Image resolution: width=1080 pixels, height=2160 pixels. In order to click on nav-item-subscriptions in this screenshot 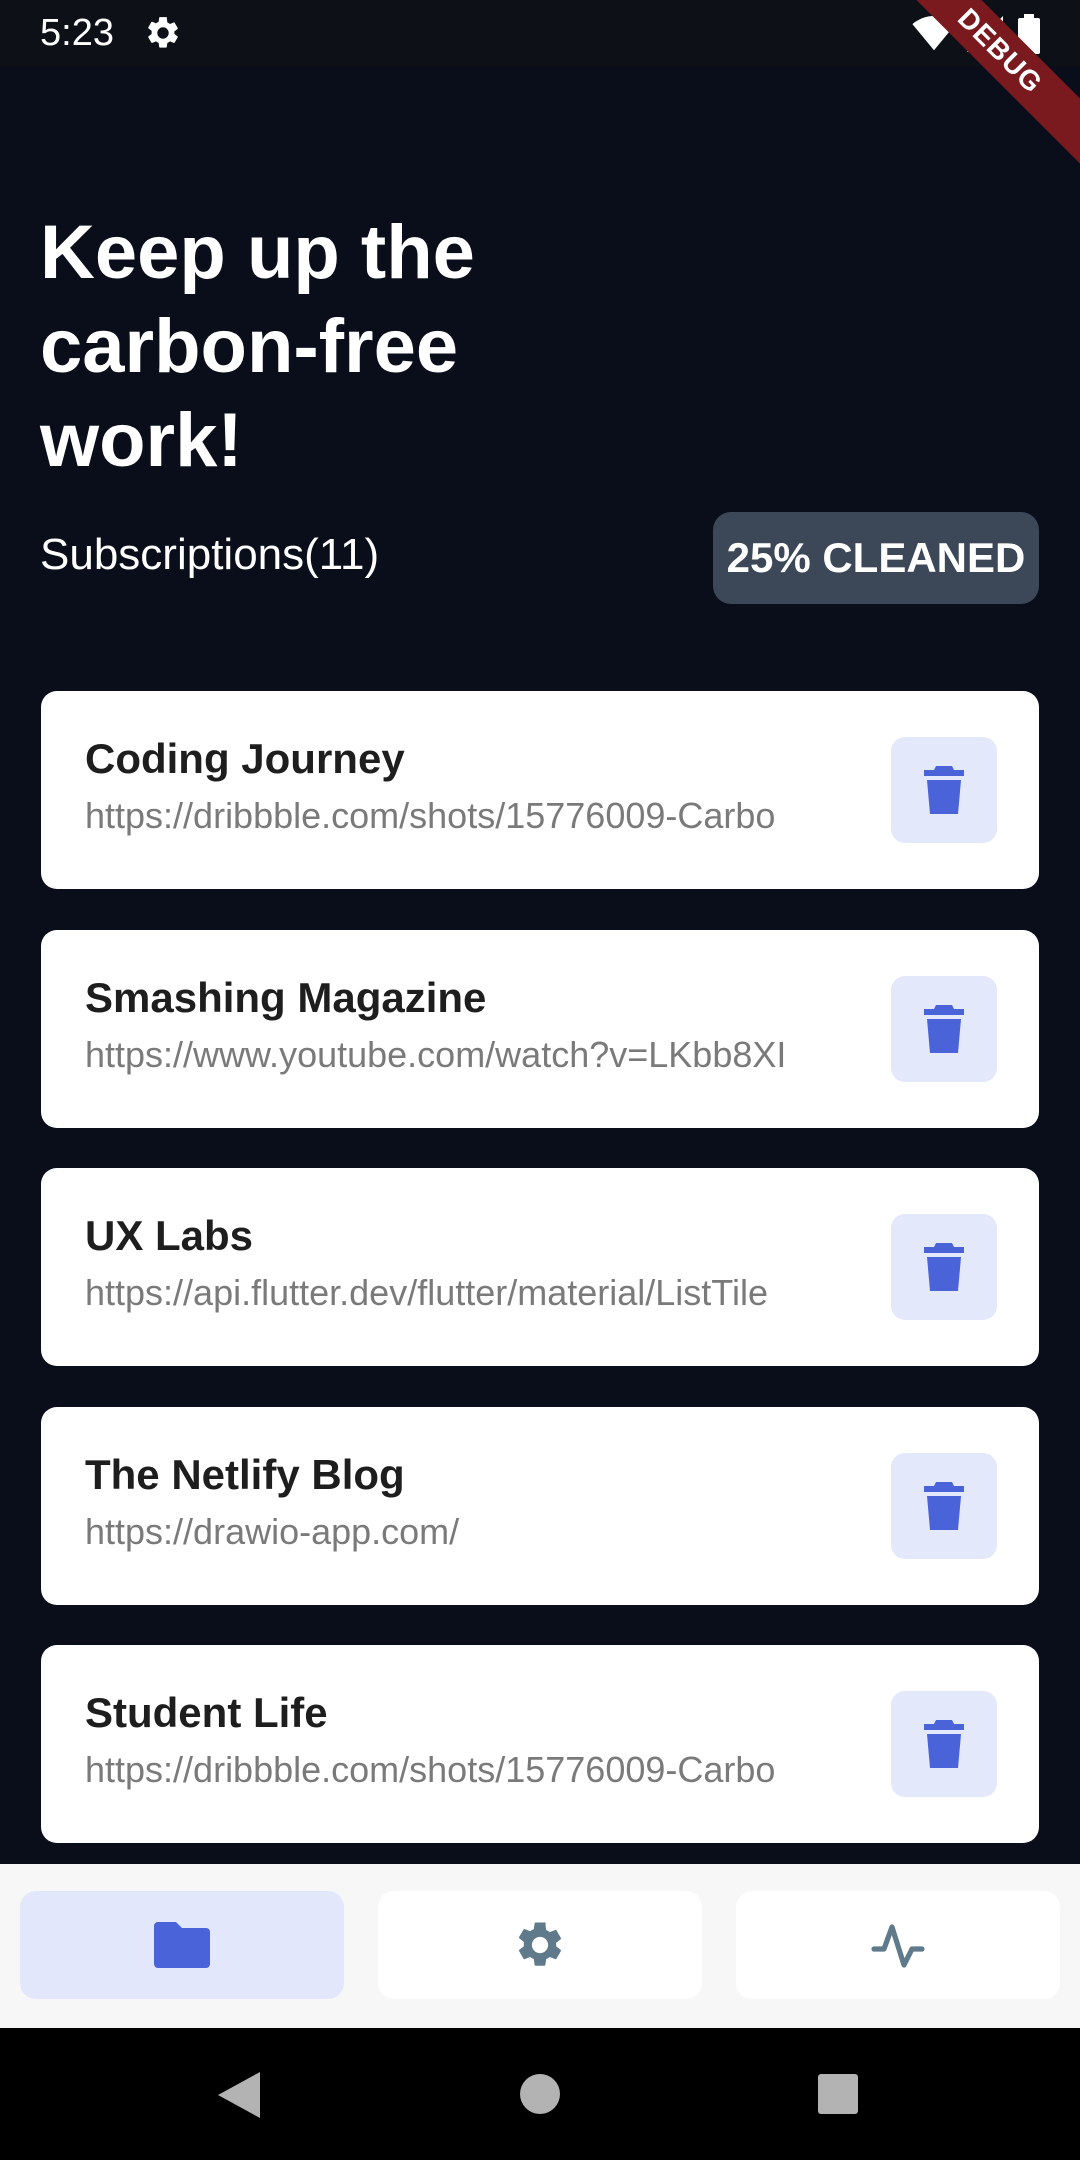, I will do `click(182, 1945)`.